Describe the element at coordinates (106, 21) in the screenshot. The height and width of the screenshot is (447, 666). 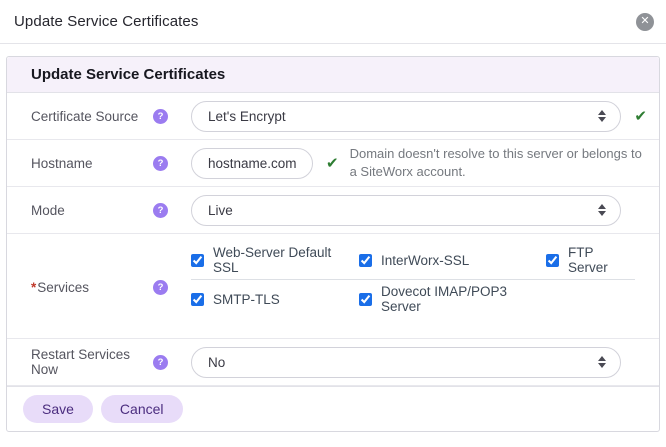
I see `dialog-title: Update Service Certificates` at that location.